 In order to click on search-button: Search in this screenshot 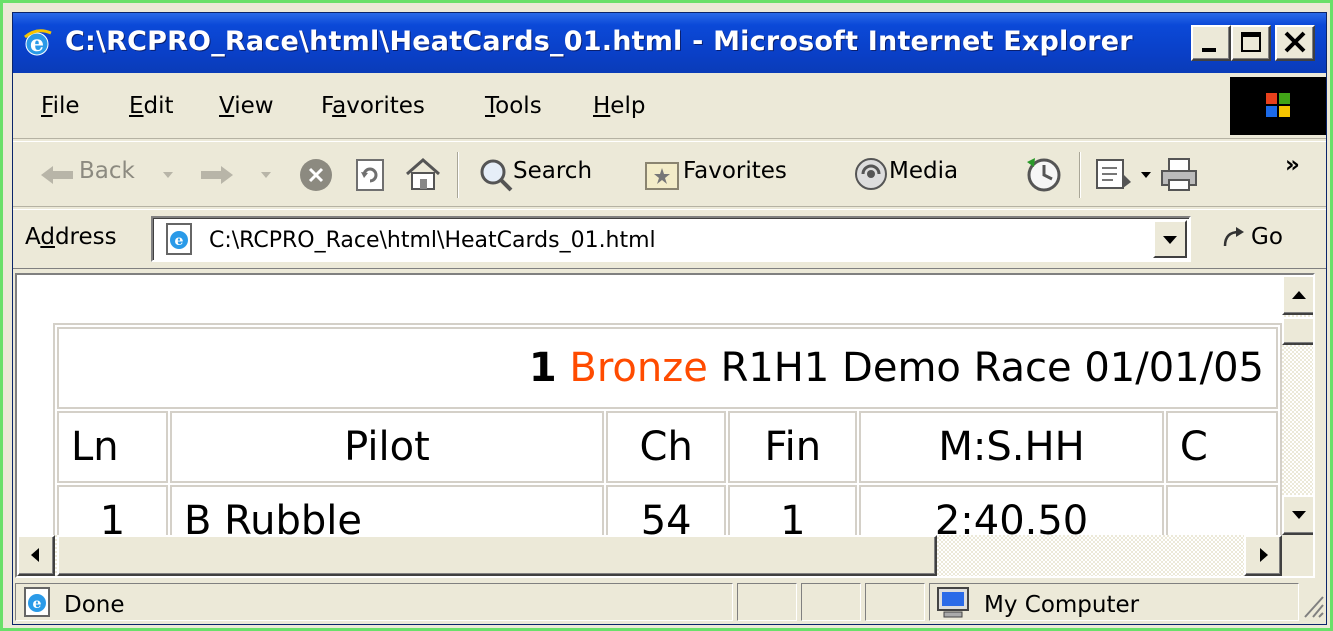, I will do `click(552, 171)`.